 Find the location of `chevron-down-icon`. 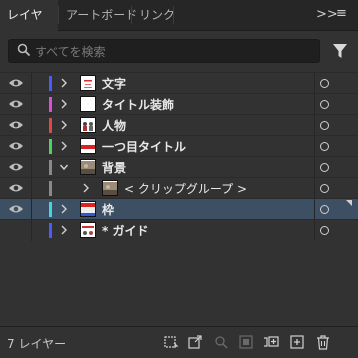

chevron-down-icon is located at coordinates (64, 167).